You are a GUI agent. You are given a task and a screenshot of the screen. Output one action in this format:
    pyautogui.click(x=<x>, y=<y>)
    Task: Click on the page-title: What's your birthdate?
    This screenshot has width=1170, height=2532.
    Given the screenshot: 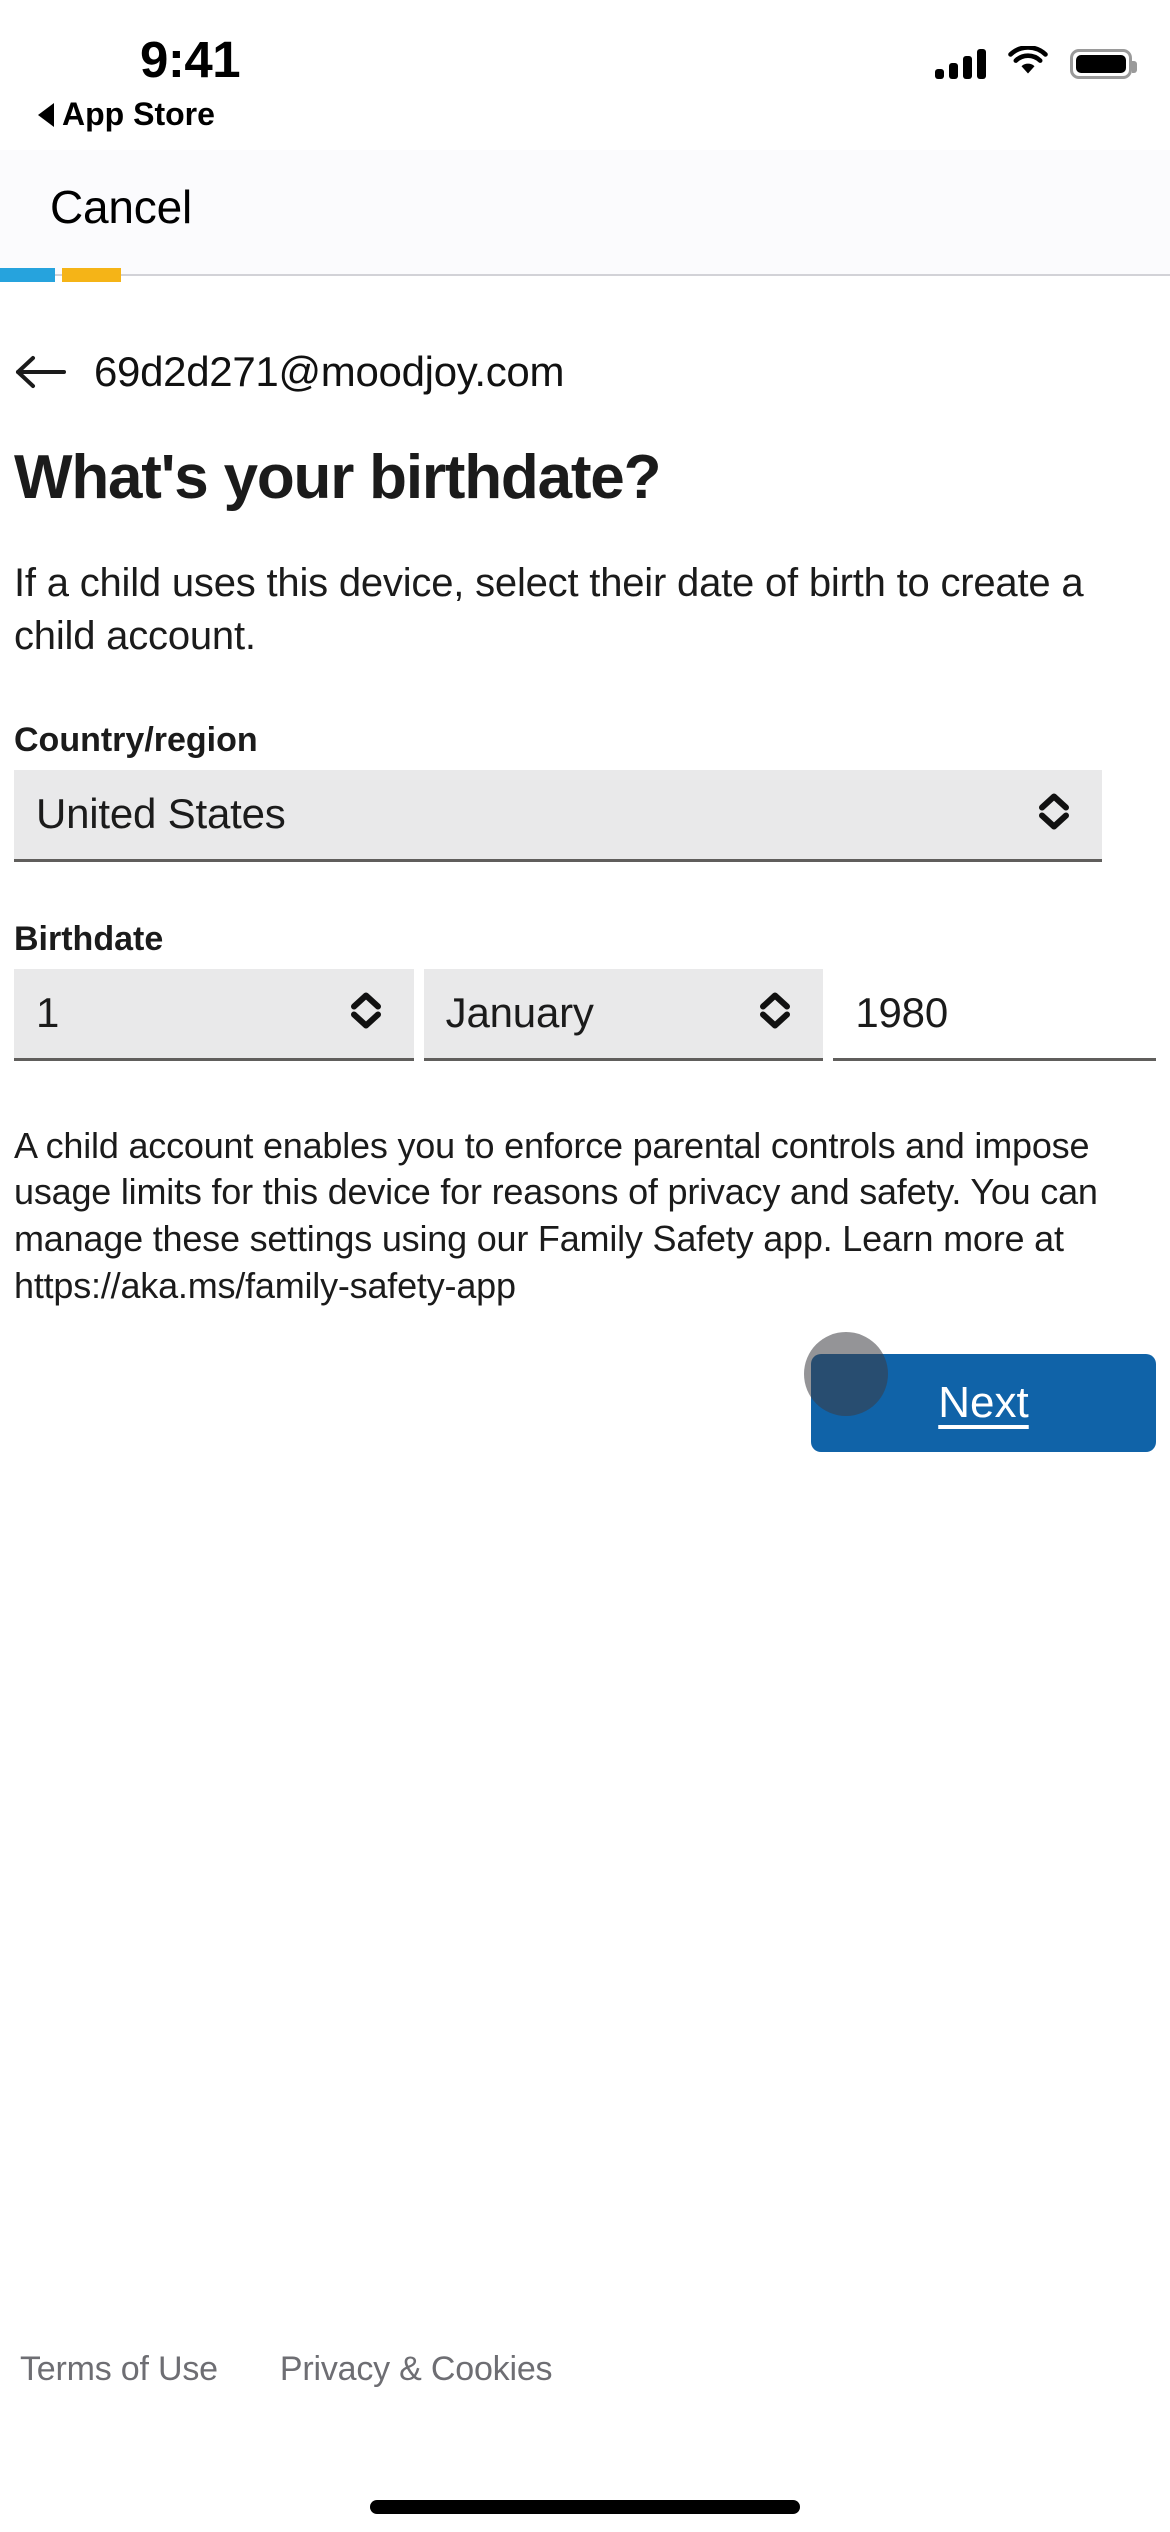 What is the action you would take?
    pyautogui.click(x=337, y=477)
    